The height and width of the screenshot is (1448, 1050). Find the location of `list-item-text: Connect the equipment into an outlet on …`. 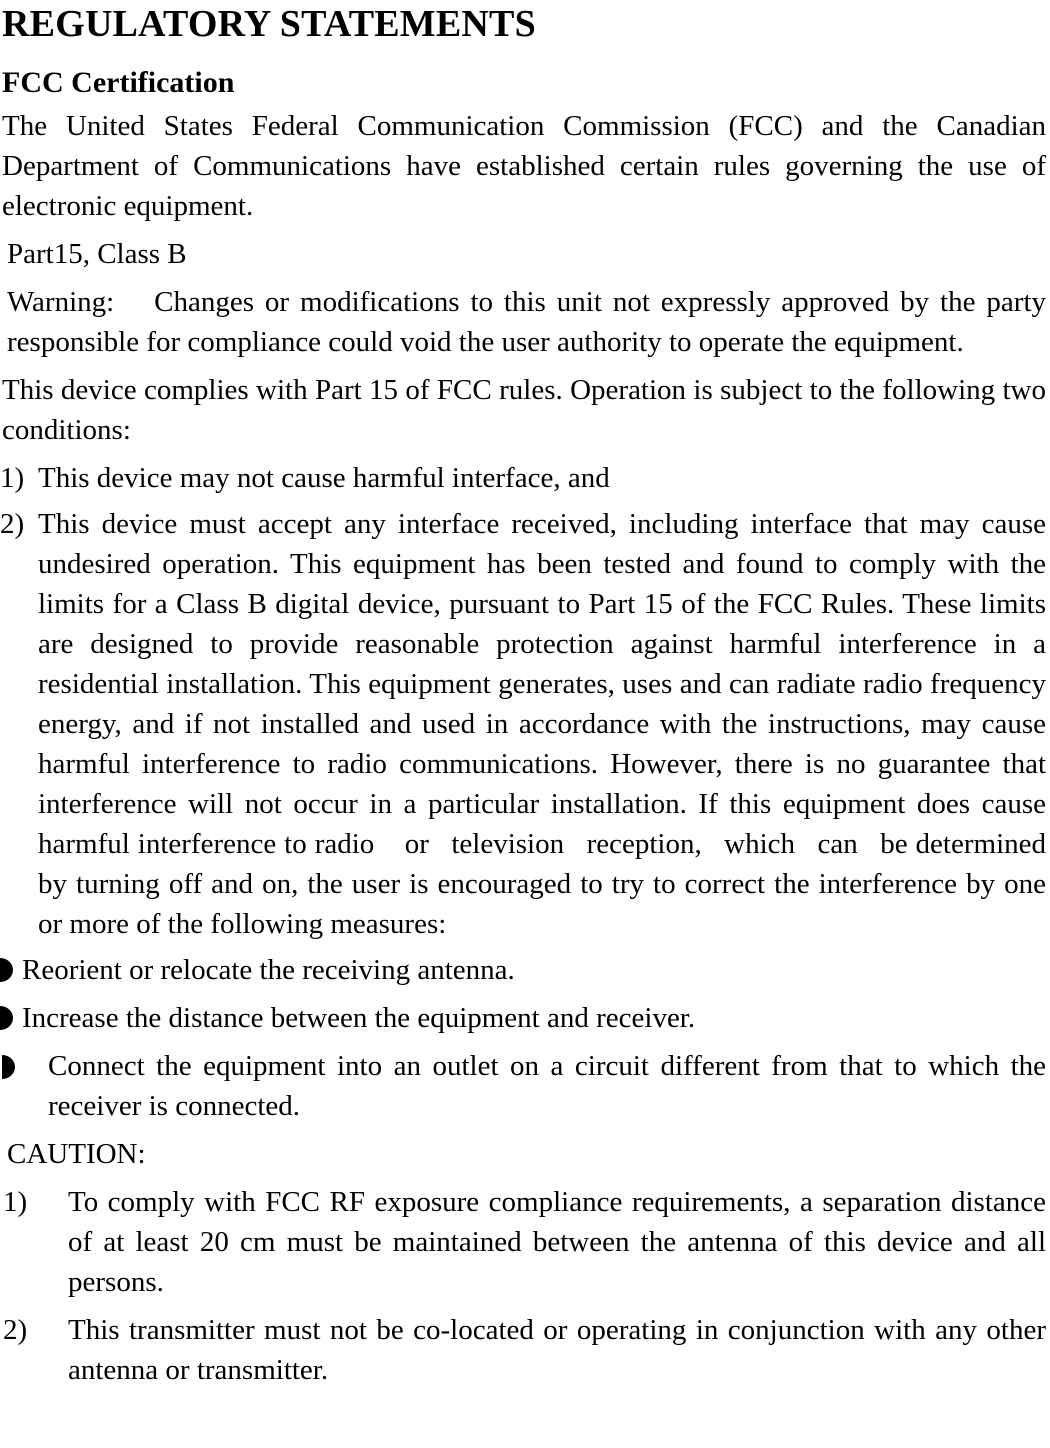

list-item-text: Connect the equipment into an outlet on … is located at coordinates (547, 1086).